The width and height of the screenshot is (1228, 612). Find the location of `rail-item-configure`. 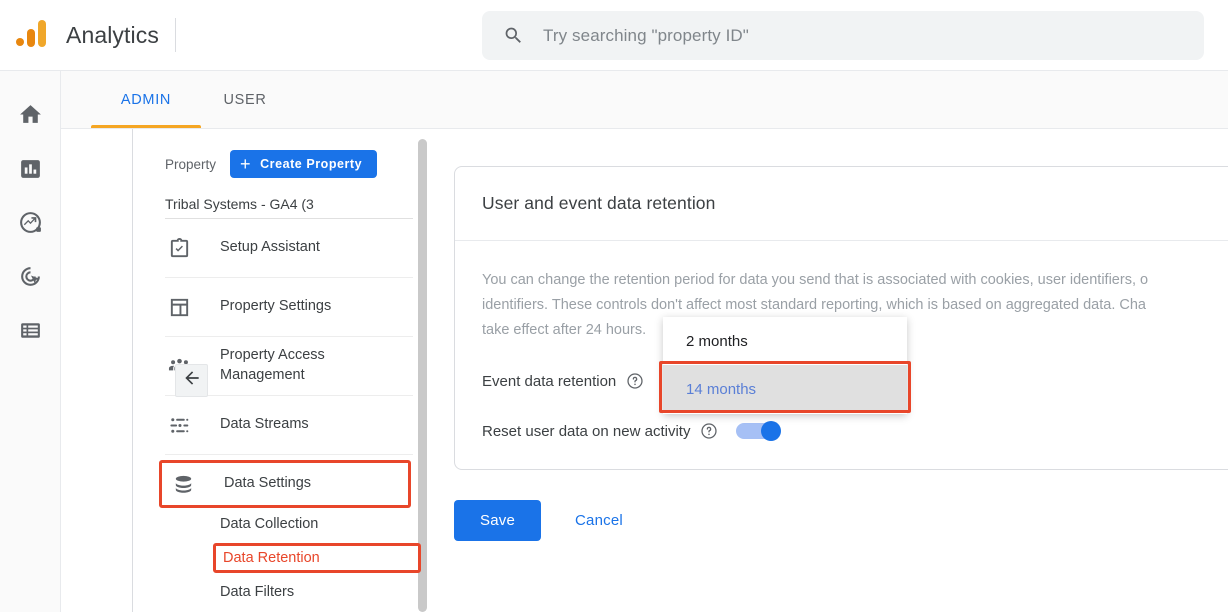

rail-item-configure is located at coordinates (30, 333).